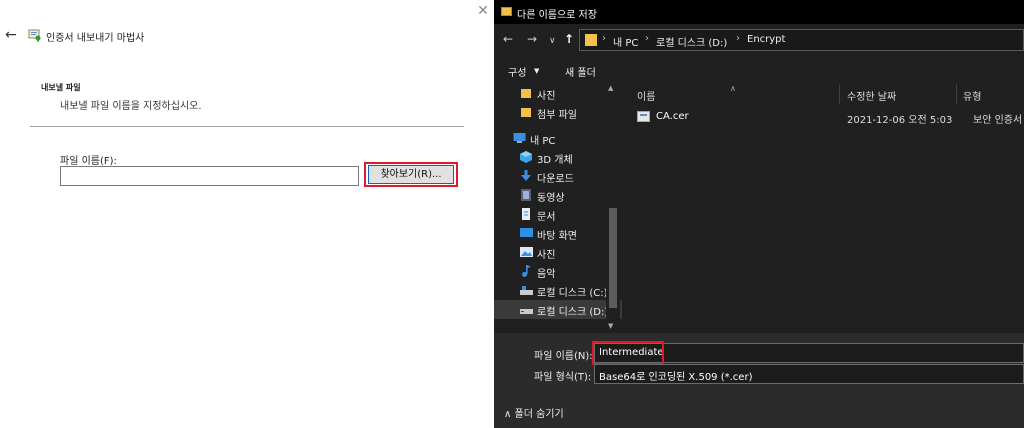  Describe the element at coordinates (733, 88) in the screenshot. I see `sort-caret-icon: ∧` at that location.